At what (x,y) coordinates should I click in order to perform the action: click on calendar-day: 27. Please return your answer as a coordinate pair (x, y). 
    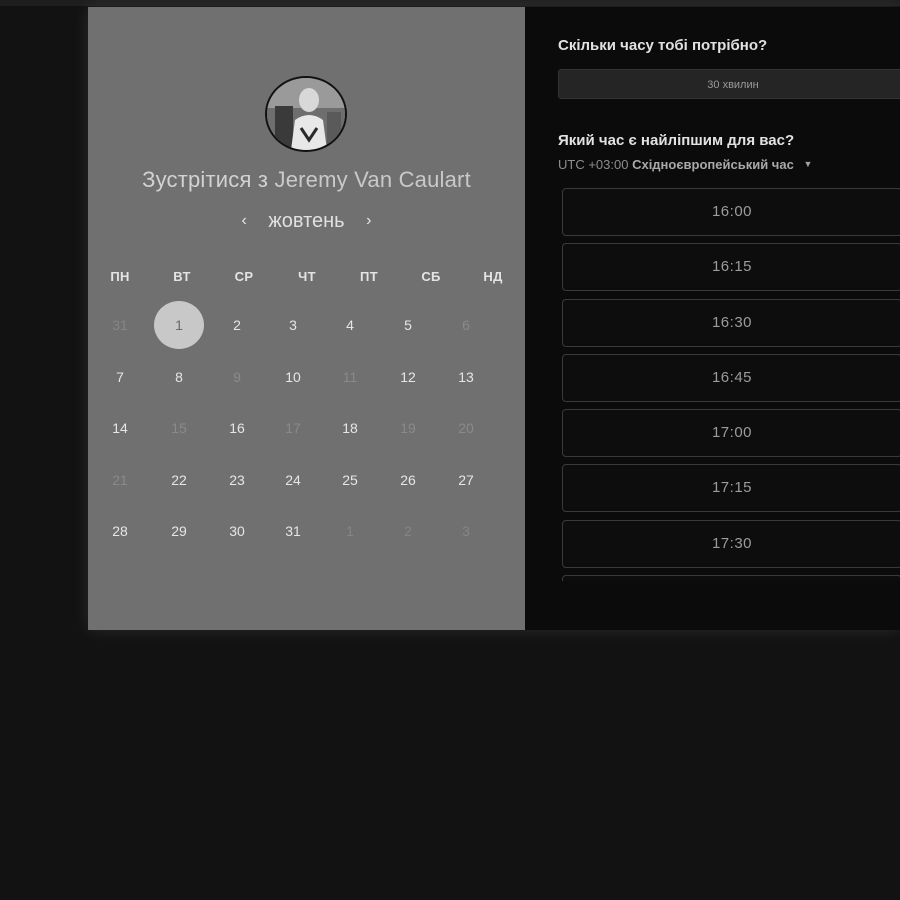
    Looking at the image, I should click on (466, 480).